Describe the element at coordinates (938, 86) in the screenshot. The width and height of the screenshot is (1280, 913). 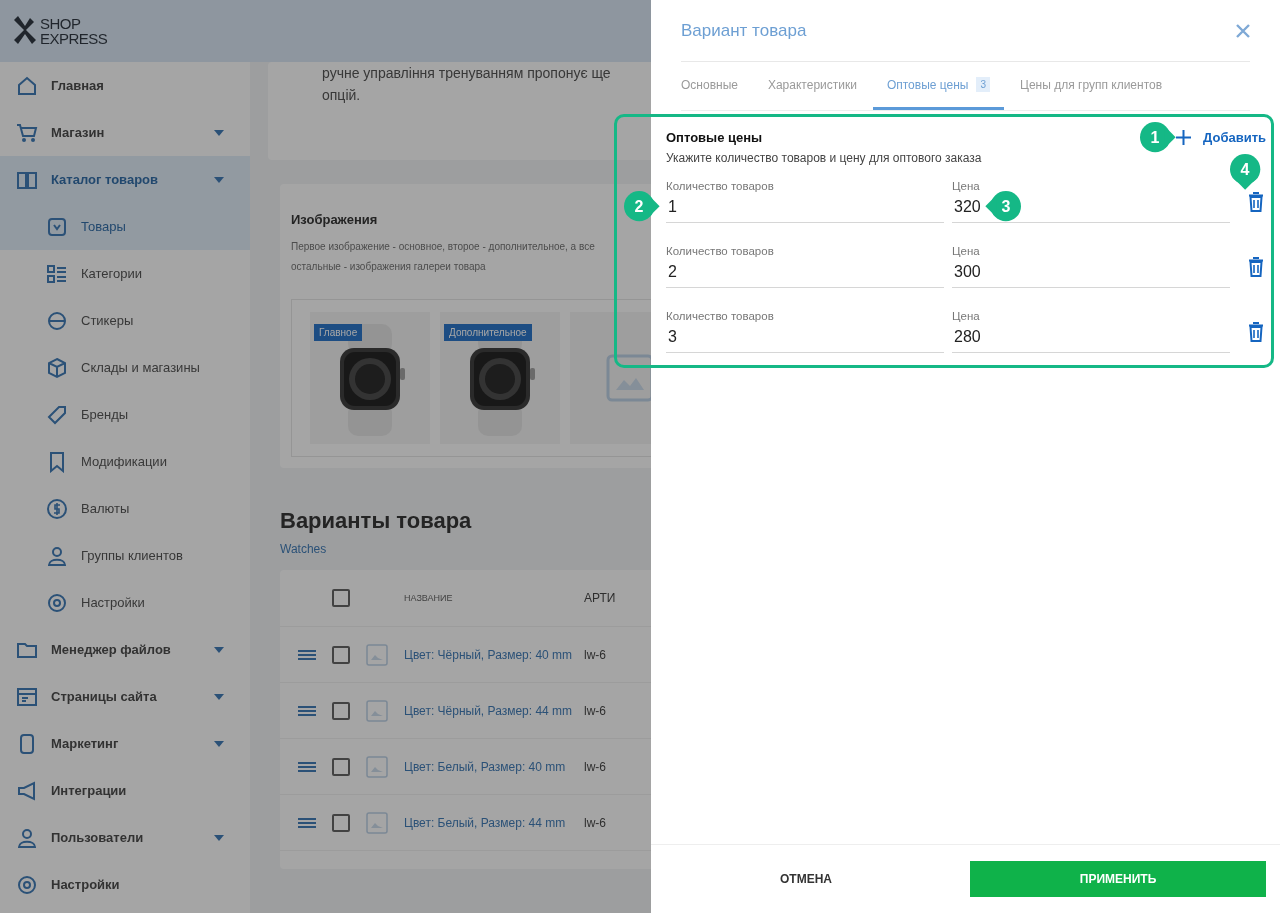
I see `tab: Оптовые цены 3` at that location.